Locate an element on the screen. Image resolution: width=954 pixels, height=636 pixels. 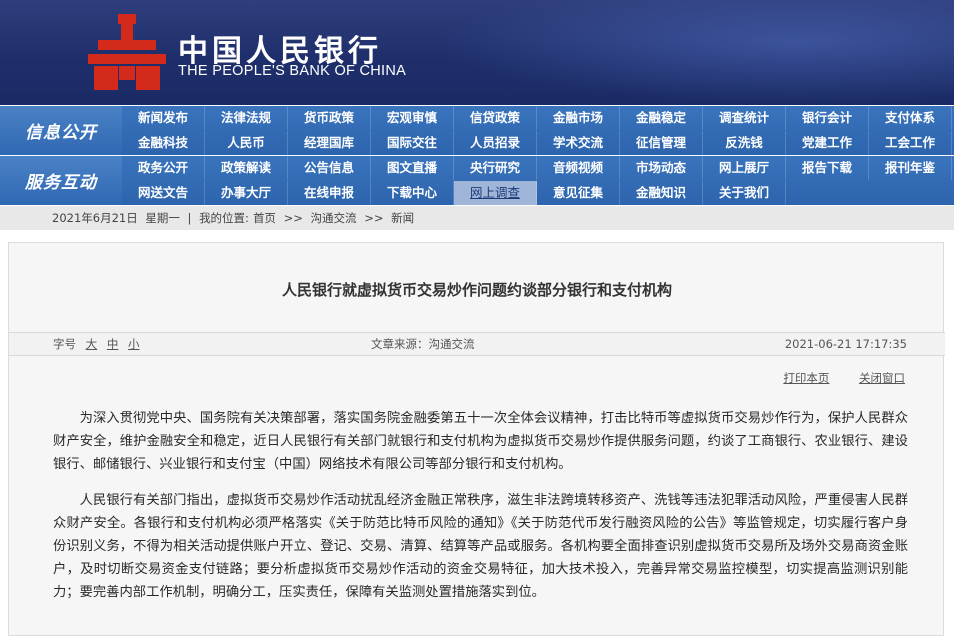
nav-link: 办事大厅 is located at coordinates (246, 193).